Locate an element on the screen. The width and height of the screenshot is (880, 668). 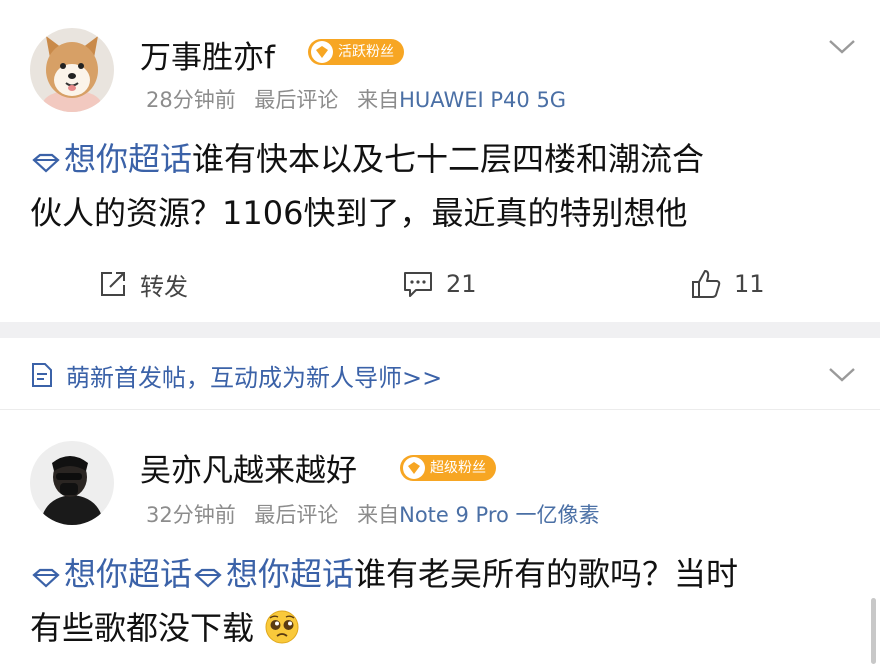
like-count: 11 is located at coordinates (749, 284).